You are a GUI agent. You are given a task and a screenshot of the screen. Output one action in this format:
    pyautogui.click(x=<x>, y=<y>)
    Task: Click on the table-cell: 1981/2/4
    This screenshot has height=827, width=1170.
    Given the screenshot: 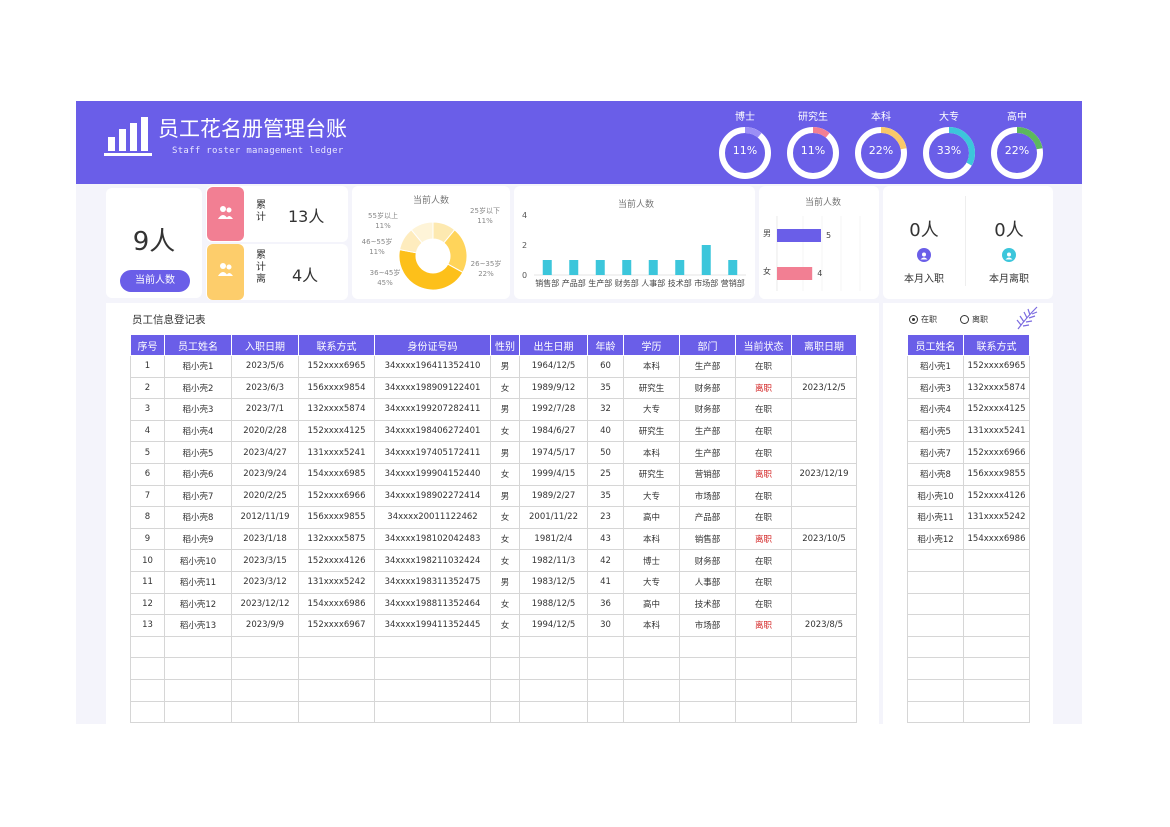 What is the action you would take?
    pyautogui.click(x=553, y=539)
    